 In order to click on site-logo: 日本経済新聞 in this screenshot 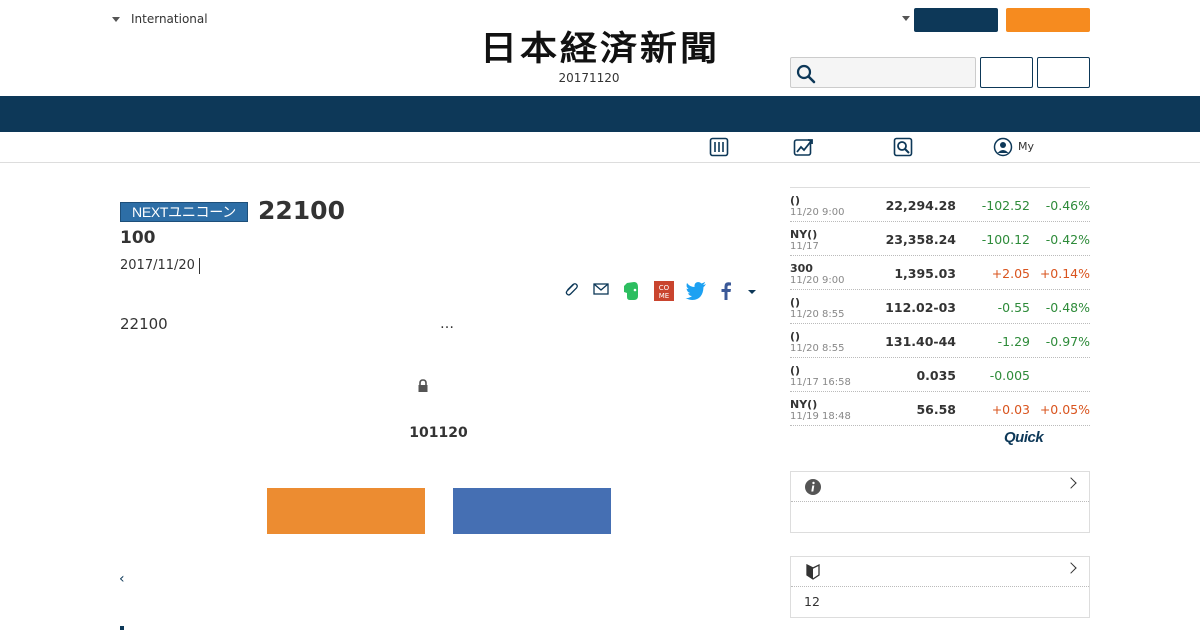, I will do `click(600, 48)`.